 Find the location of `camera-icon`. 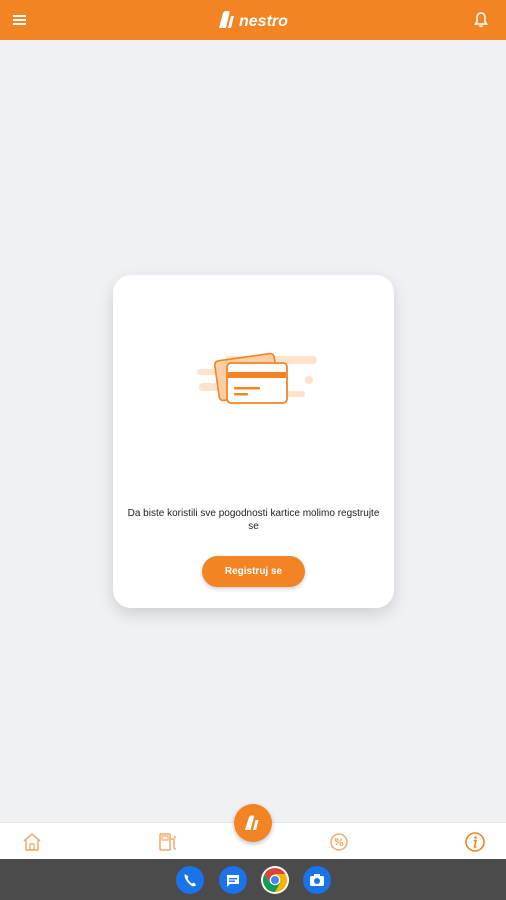

camera-icon is located at coordinates (317, 880).